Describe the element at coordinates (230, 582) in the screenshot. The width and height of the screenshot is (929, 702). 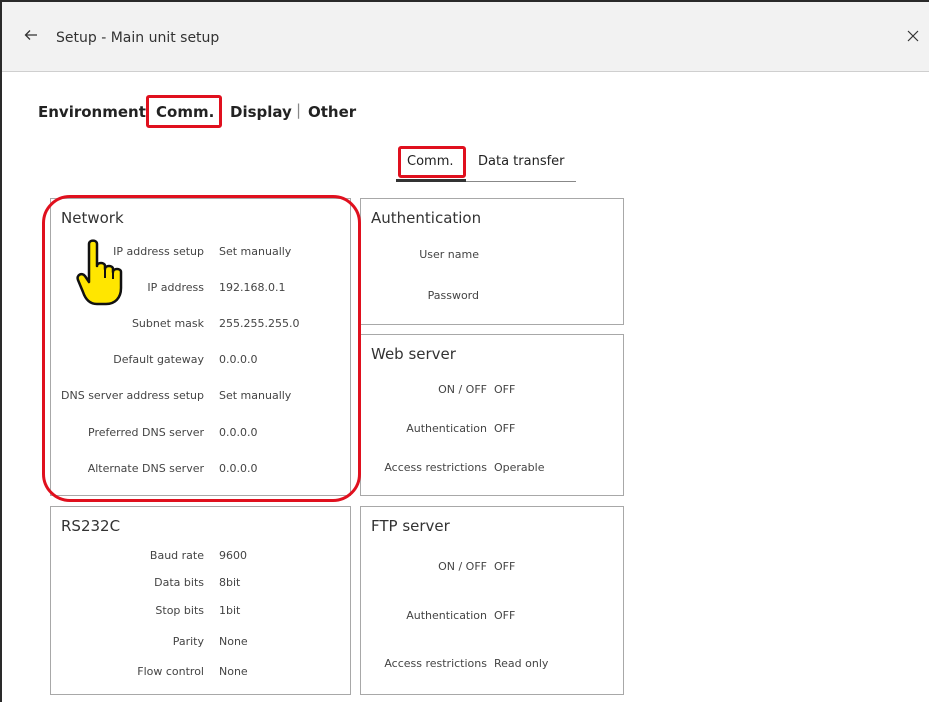
I see `rs-value-data-bits: 8bit` at that location.